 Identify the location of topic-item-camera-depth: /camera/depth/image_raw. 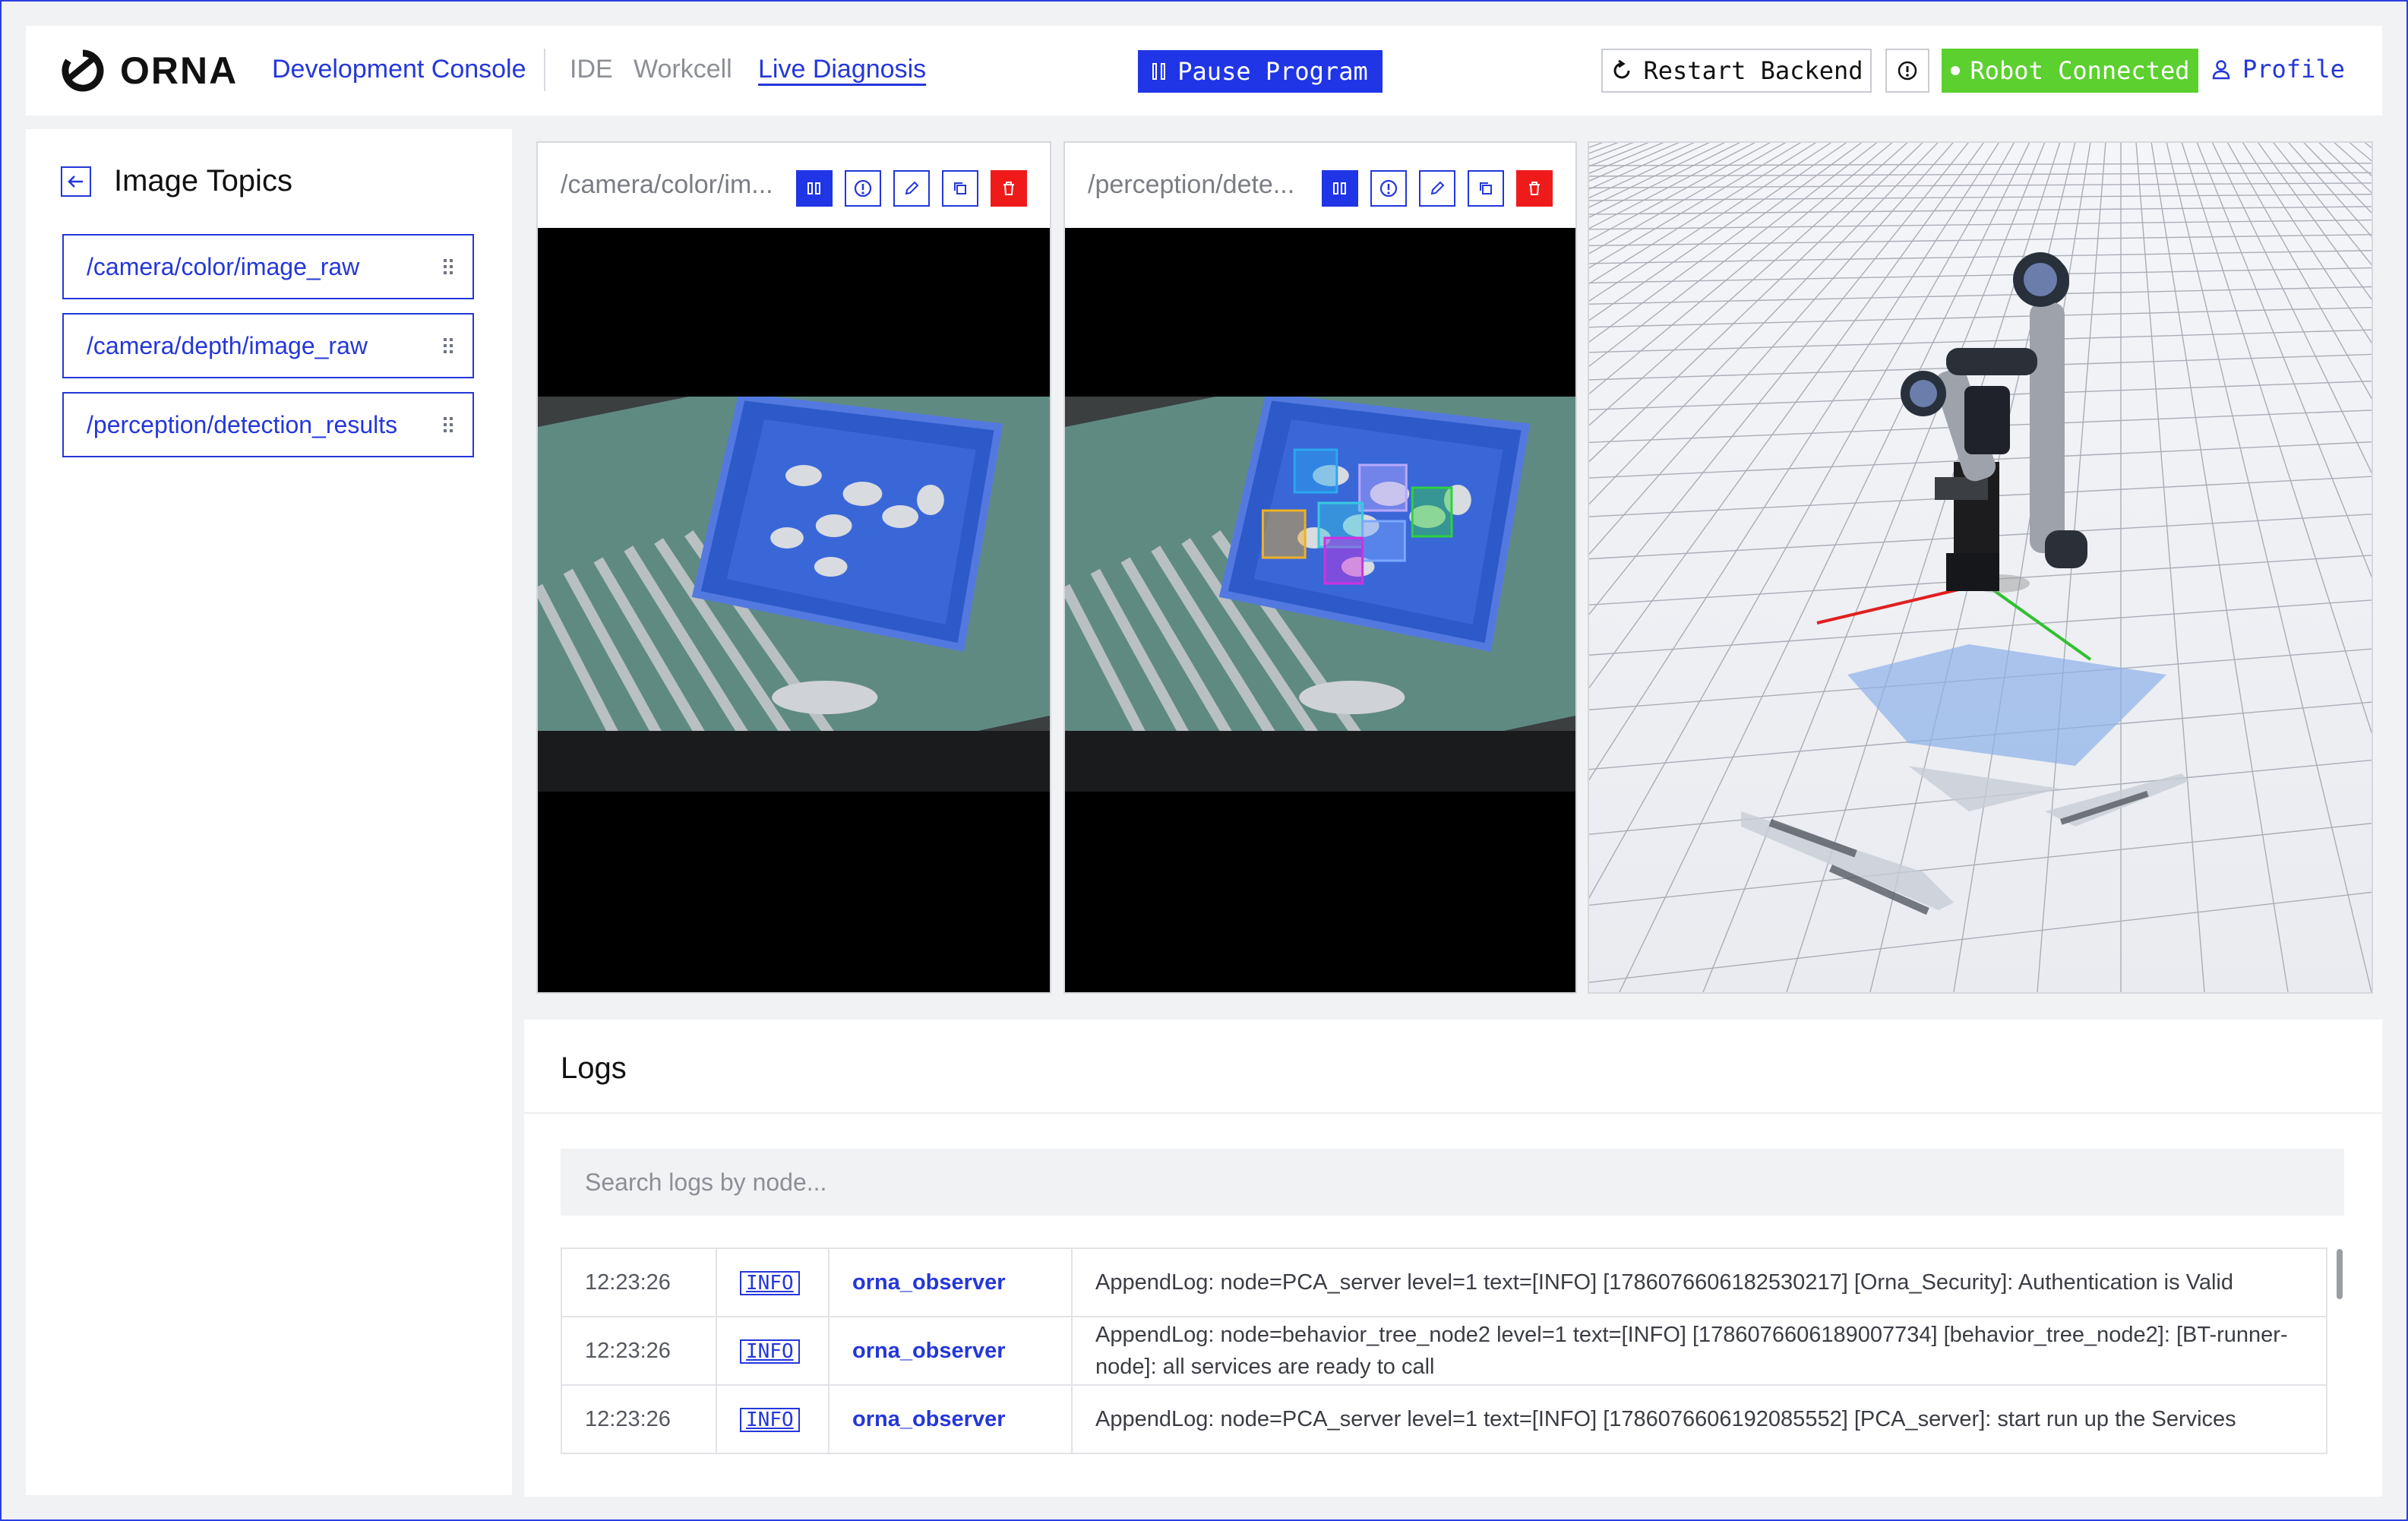
(268, 345).